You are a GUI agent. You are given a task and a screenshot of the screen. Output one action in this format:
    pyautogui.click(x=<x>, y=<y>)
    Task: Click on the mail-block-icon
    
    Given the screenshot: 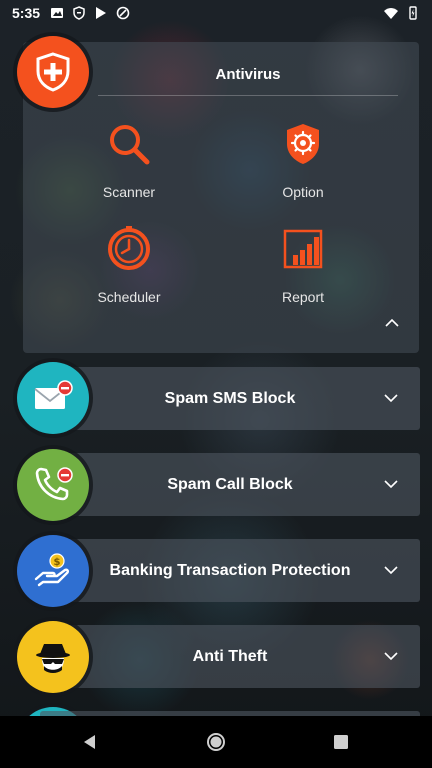 What is the action you would take?
    pyautogui.click(x=53, y=394)
    